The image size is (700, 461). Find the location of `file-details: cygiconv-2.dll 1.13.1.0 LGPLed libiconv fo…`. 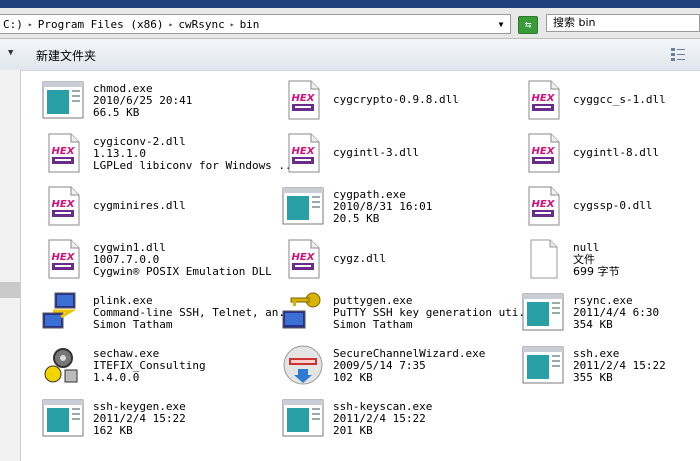

file-details: cygiconv-2.dll 1.13.1.0 LGPLed libiconv fo… is located at coordinates (195, 154).